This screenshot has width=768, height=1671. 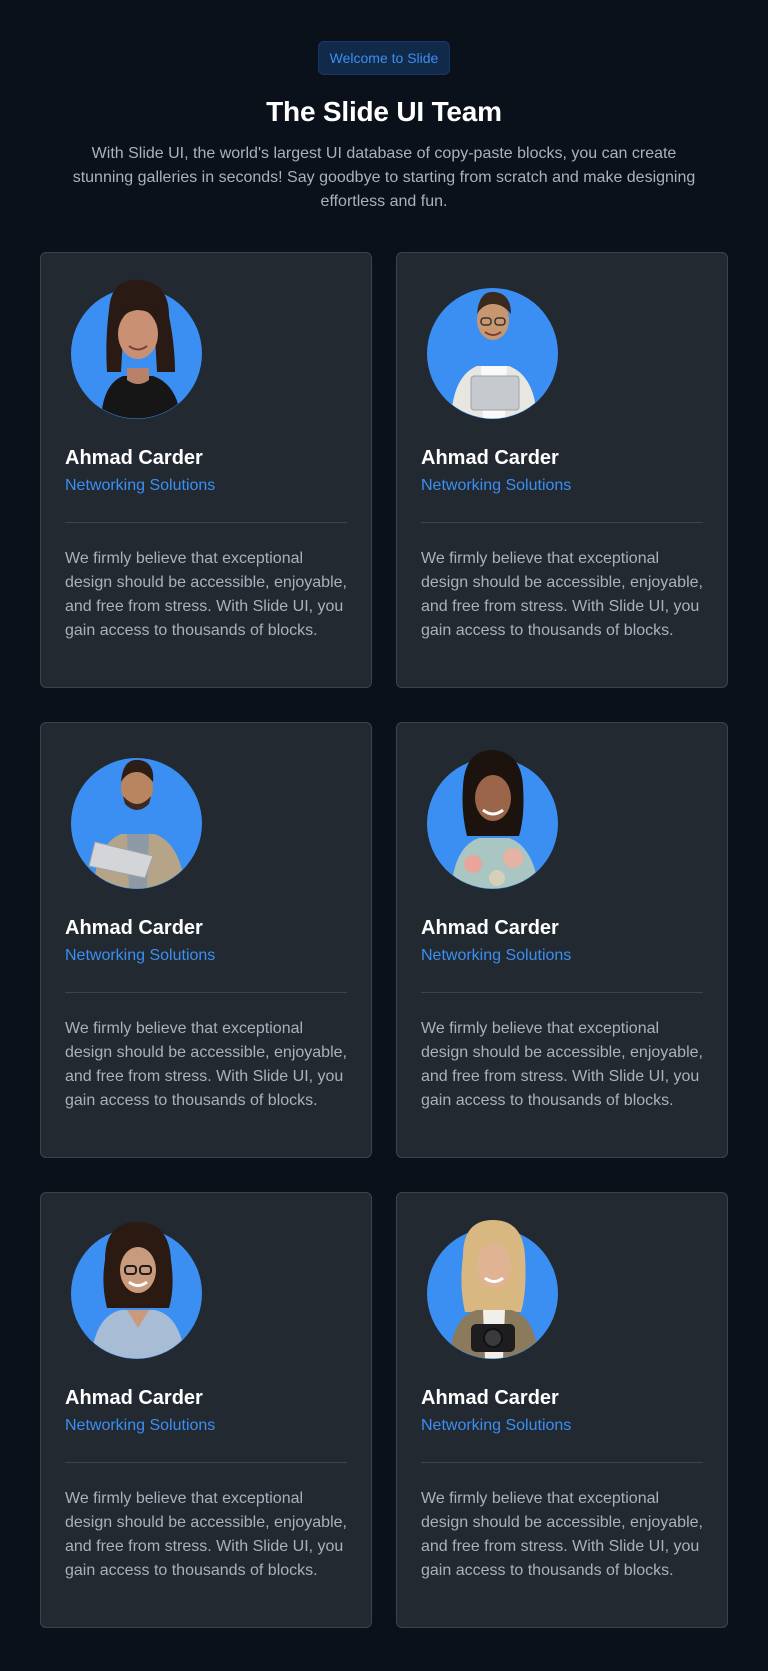 I want to click on page-title: The Slide UI Team, so click(x=384, y=111).